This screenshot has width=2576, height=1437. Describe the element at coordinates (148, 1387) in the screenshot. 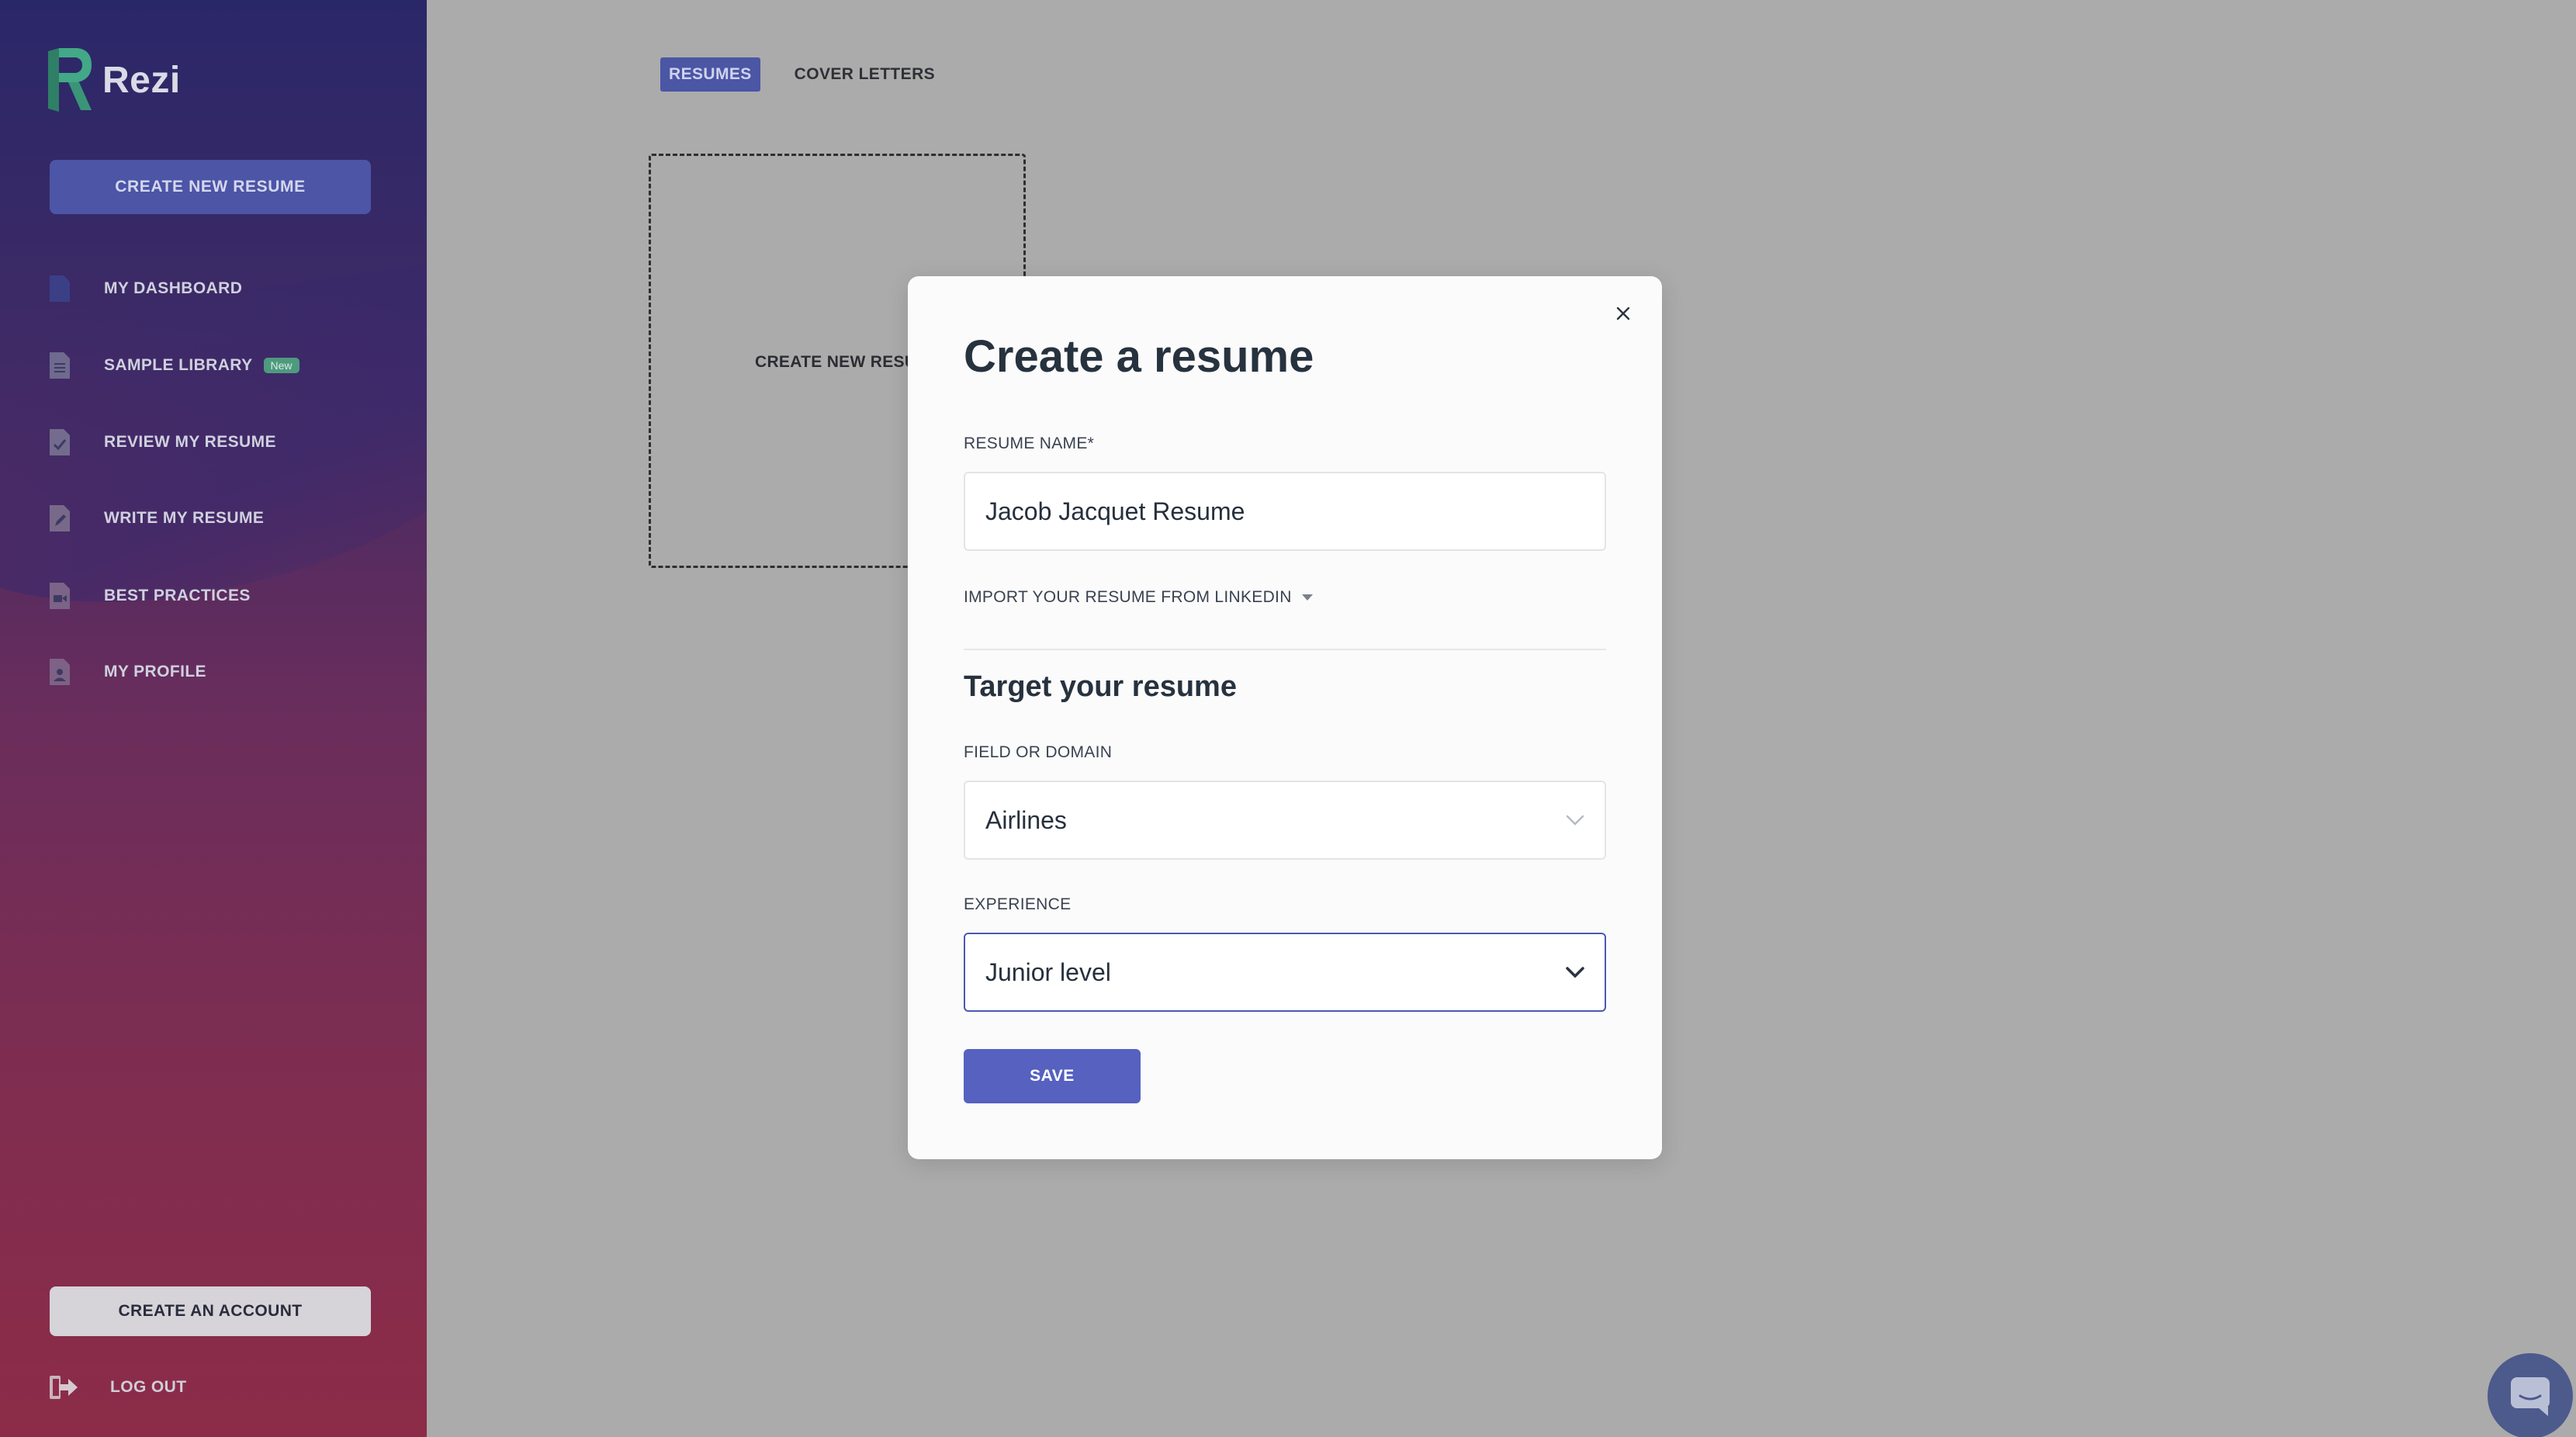

I see `logout-label: LOG OUT` at that location.